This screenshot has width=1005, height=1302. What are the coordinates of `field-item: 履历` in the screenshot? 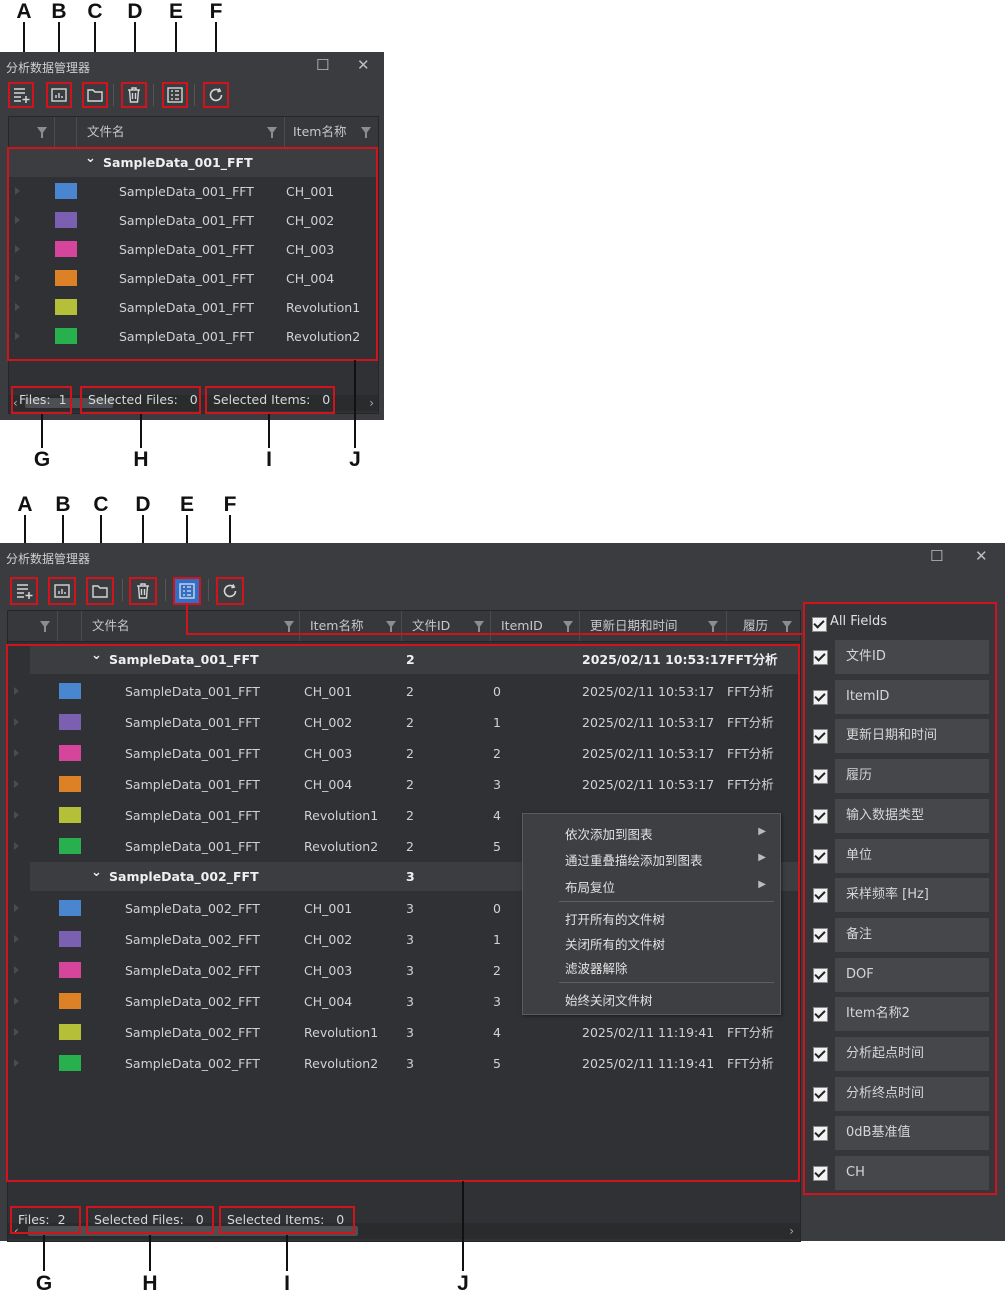 It's located at (912, 776).